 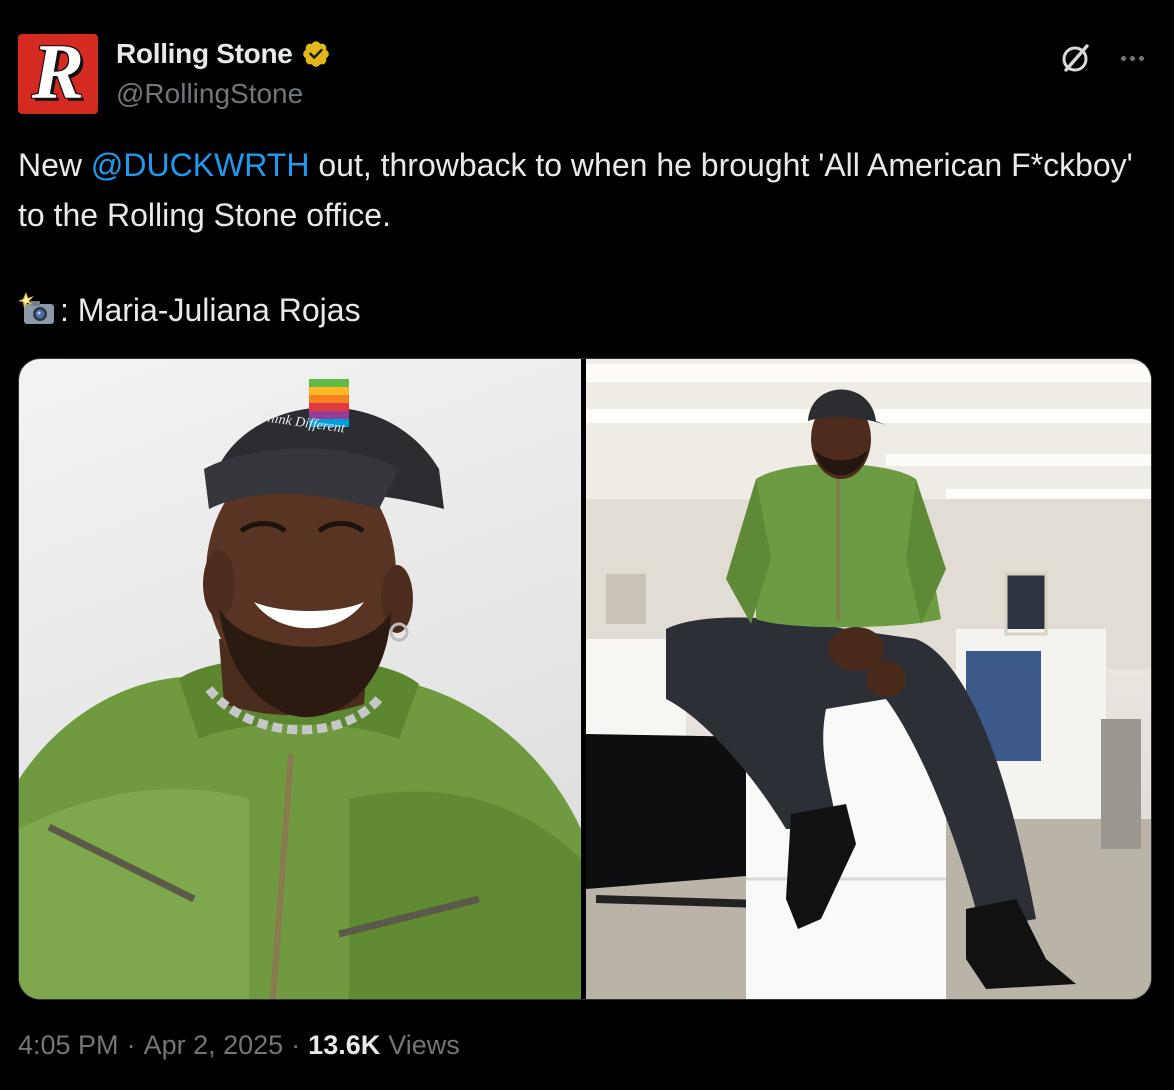 I want to click on grok-button, so click(x=1076, y=58).